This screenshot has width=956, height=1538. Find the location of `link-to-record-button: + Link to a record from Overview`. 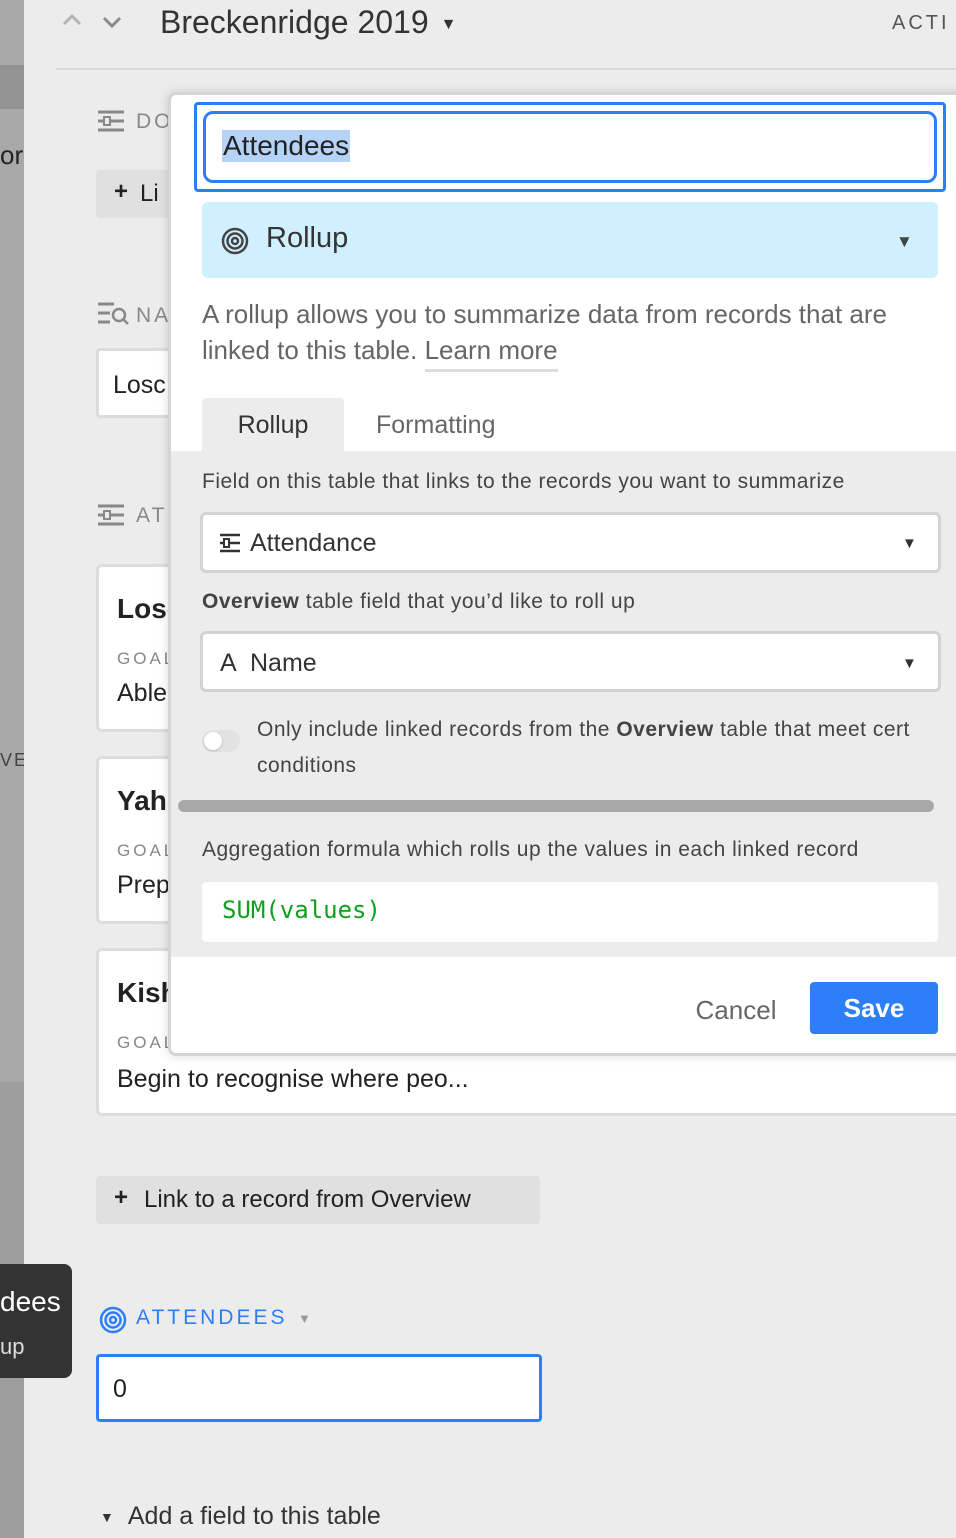

link-to-record-button: + Link to a record from Overview is located at coordinates (318, 1200).